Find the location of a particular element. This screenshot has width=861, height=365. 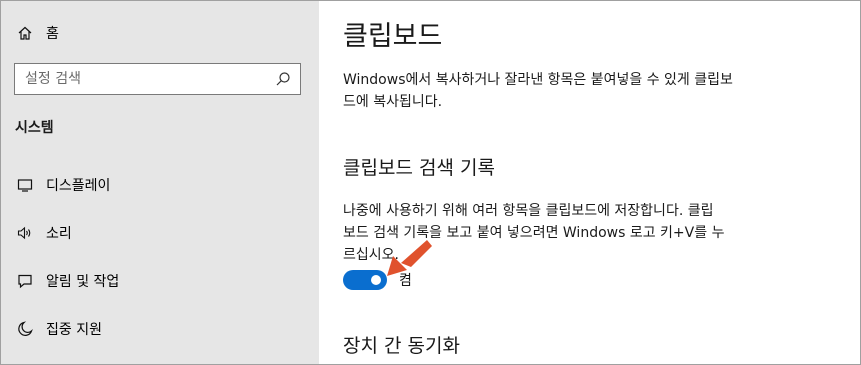

search-input is located at coordinates (150, 79).